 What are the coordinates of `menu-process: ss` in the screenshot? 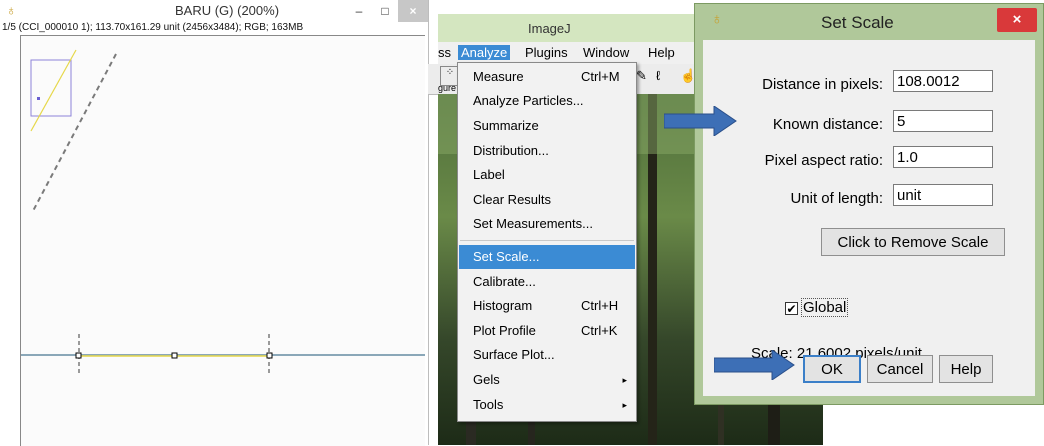 It's located at (444, 52).